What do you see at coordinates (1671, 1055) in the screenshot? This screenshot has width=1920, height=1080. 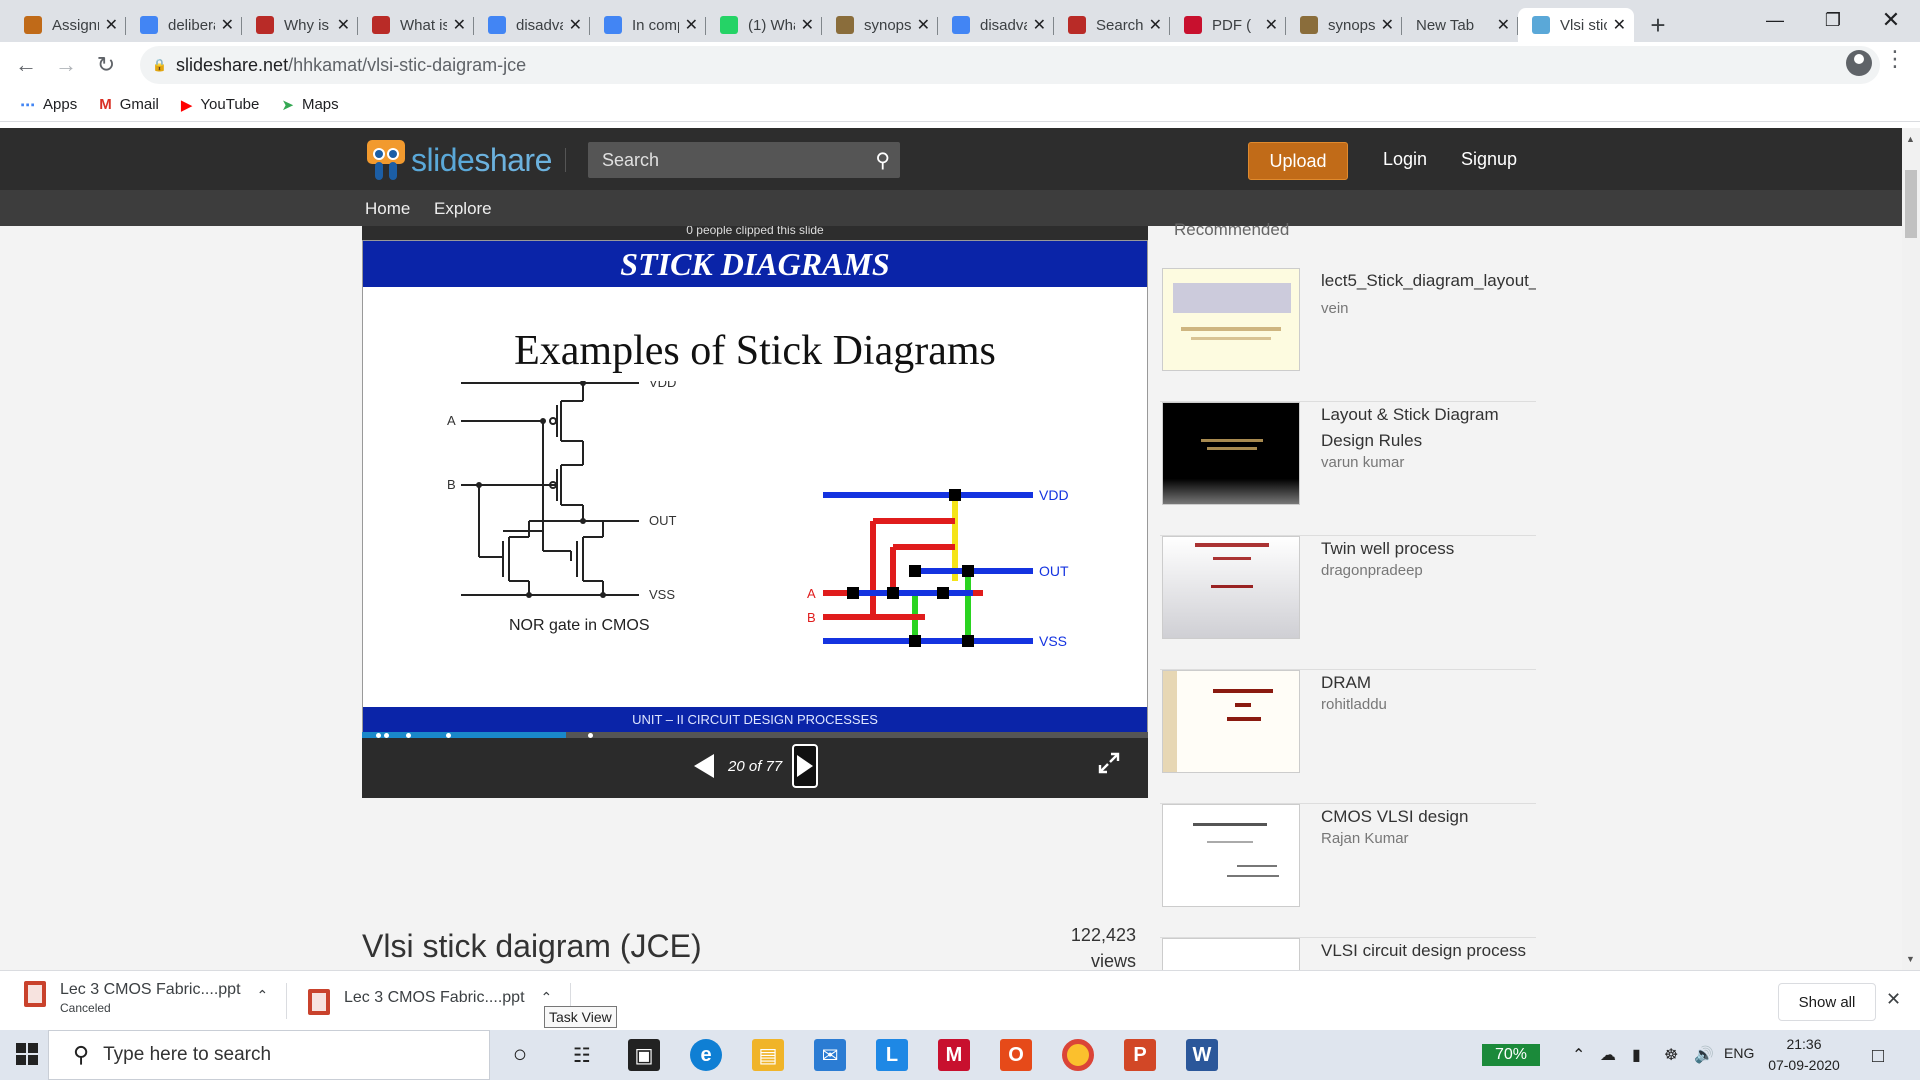 I see `wifi-icon: ☸` at bounding box center [1671, 1055].